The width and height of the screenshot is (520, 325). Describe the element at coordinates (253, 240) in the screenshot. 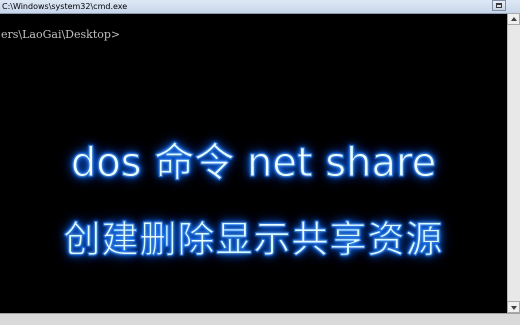

I see `overlay-subtitle: 创建删除显示共享资源` at that location.